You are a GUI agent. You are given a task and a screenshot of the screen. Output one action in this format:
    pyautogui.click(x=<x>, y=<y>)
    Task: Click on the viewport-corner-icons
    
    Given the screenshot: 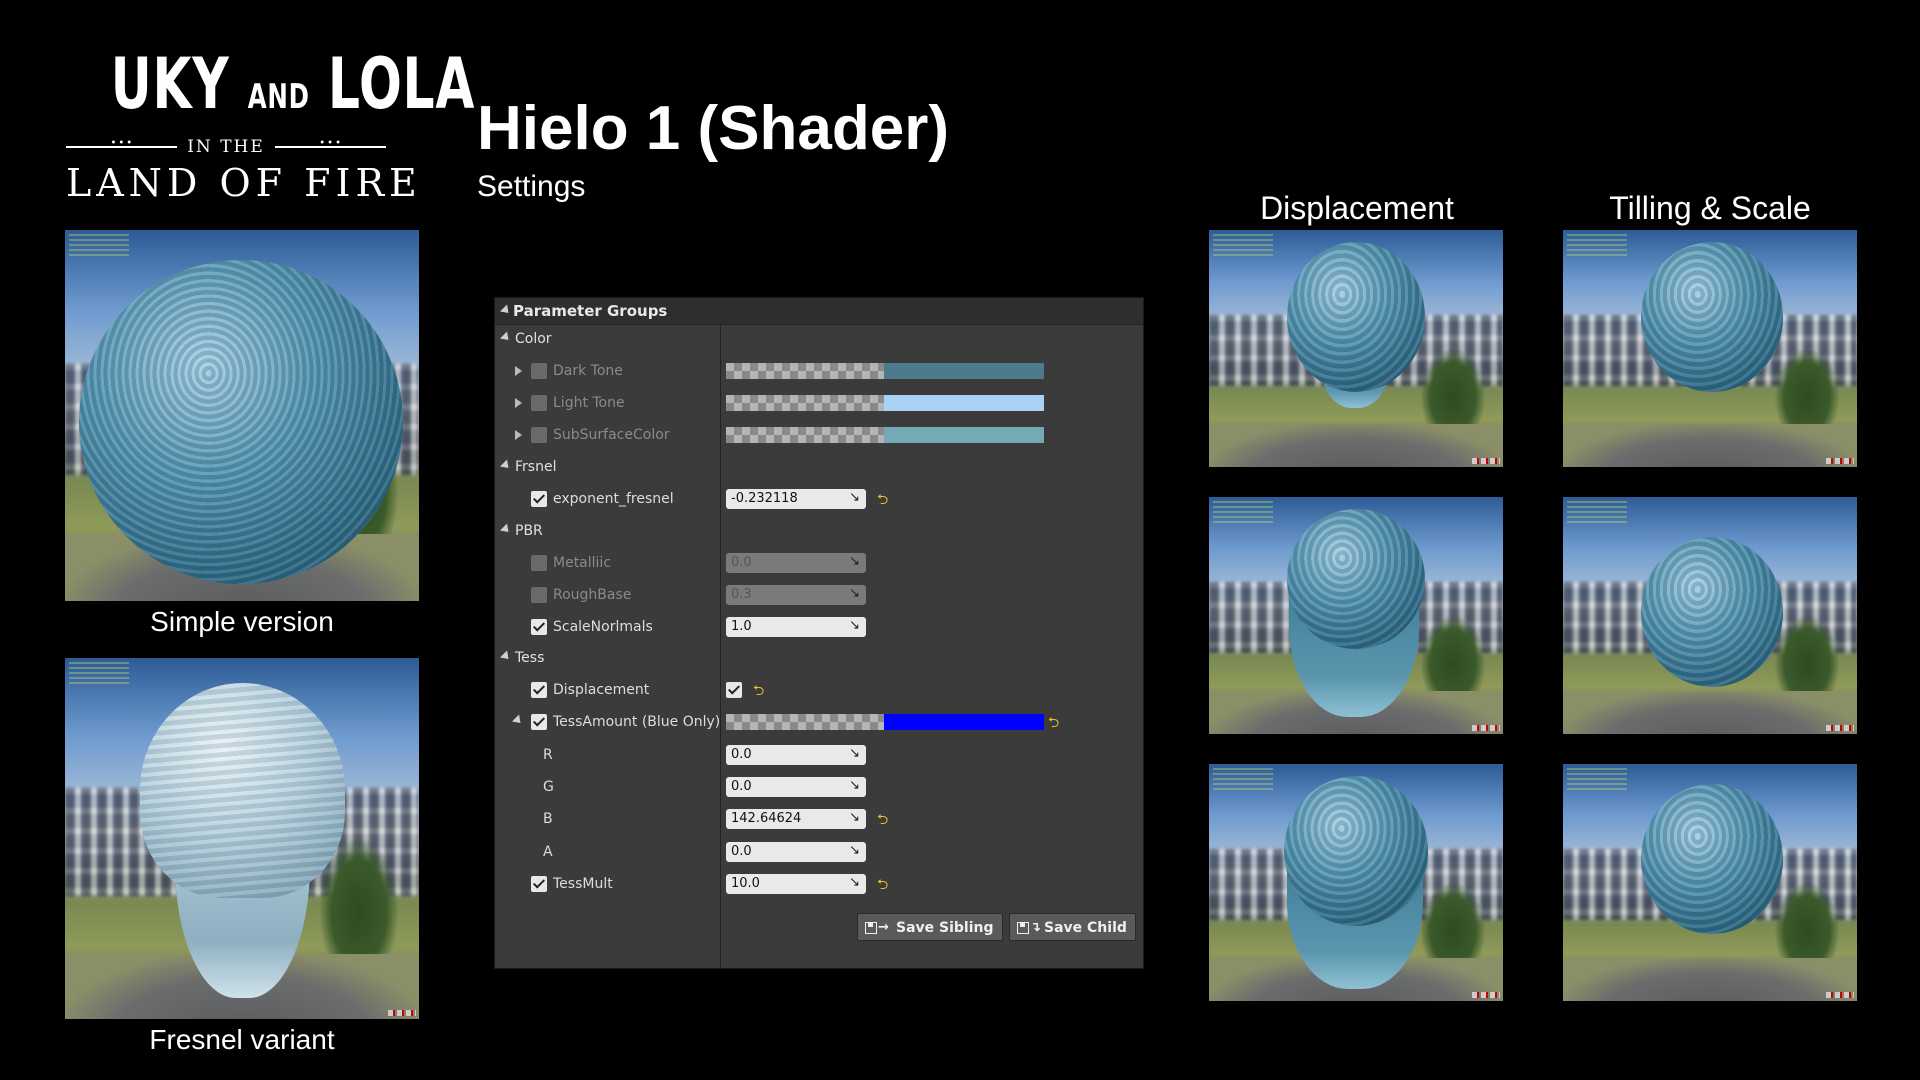 What is the action you would take?
    pyautogui.click(x=1840, y=461)
    